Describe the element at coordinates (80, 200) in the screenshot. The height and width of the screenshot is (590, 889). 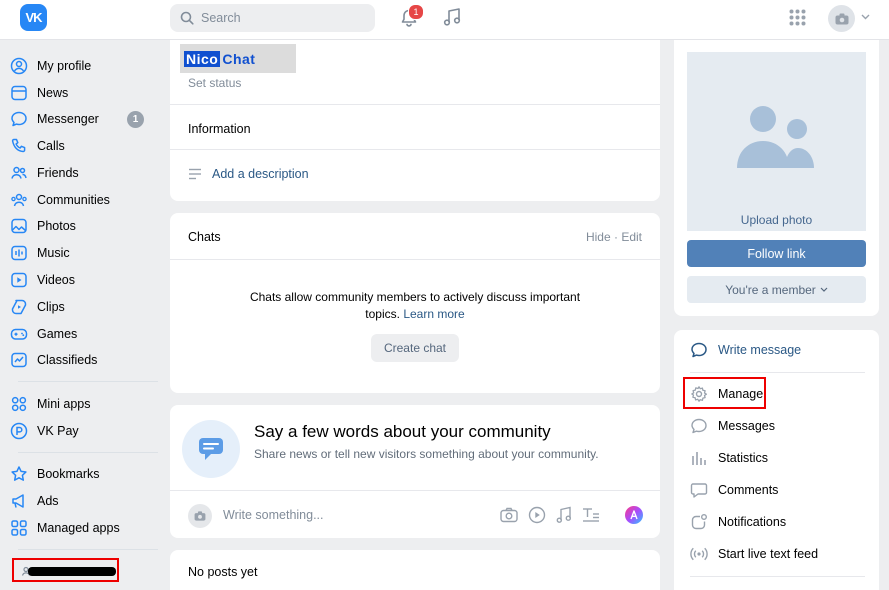
I see `sidebar-item-communities: Communities` at that location.